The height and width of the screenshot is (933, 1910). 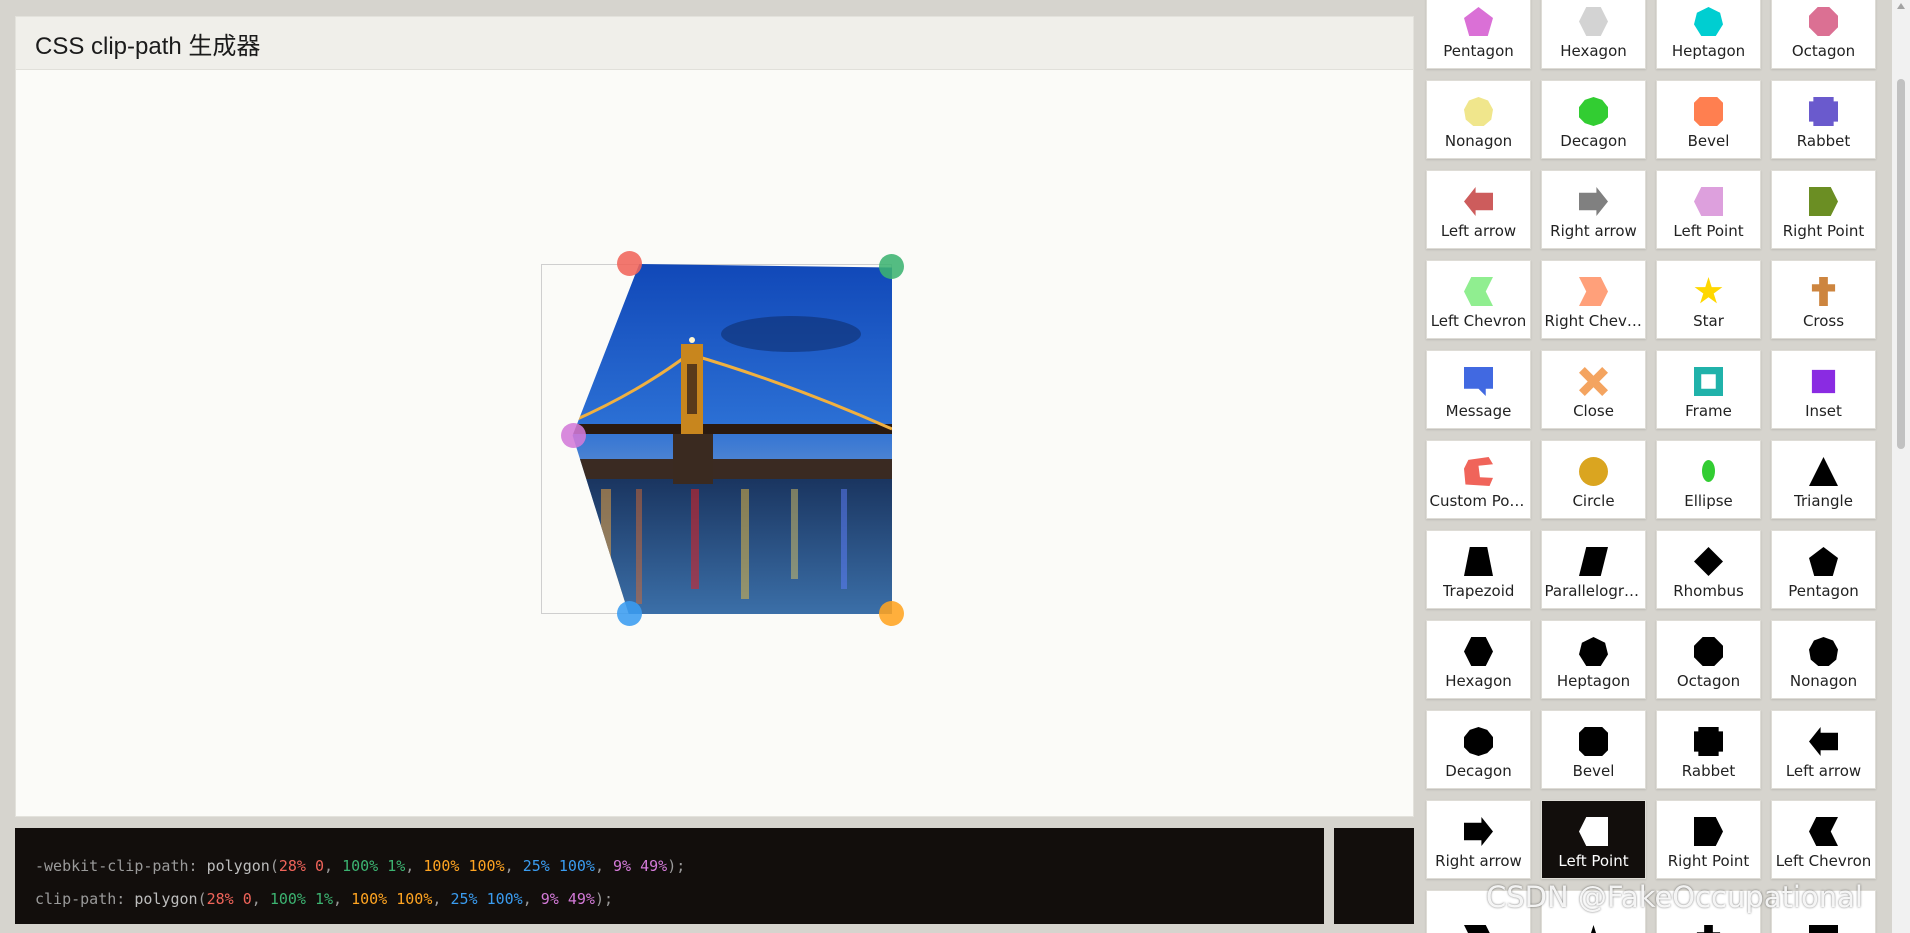 What do you see at coordinates (1708, 51) in the screenshot?
I see `shape-label: Heptagon` at bounding box center [1708, 51].